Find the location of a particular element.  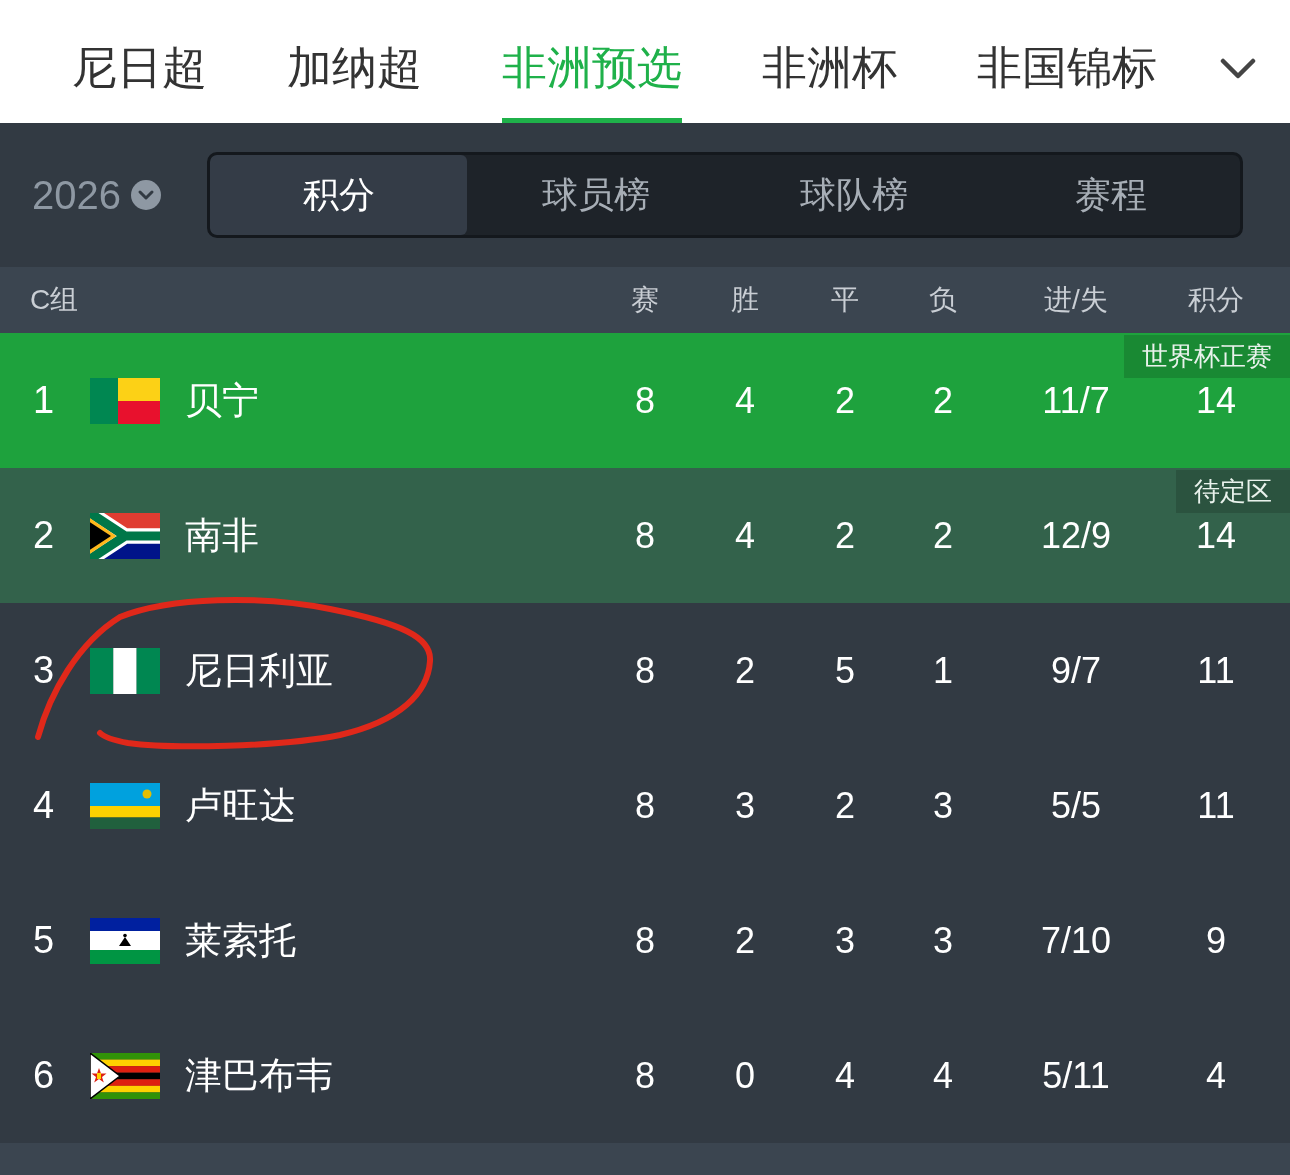

view-tab: 积分 is located at coordinates (339, 195).